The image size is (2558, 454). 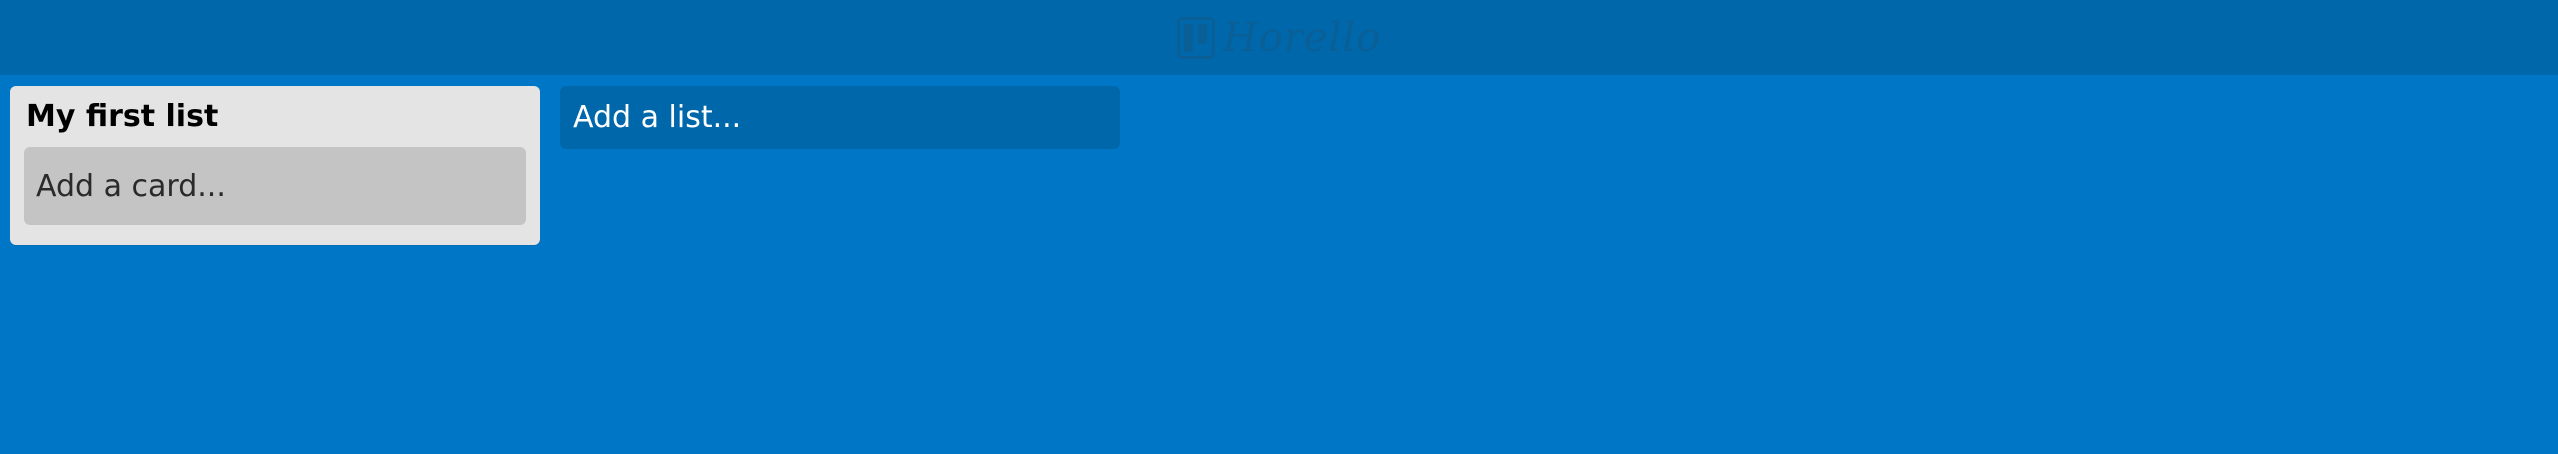 What do you see at coordinates (1195, 37) in the screenshot?
I see `board-icon` at bounding box center [1195, 37].